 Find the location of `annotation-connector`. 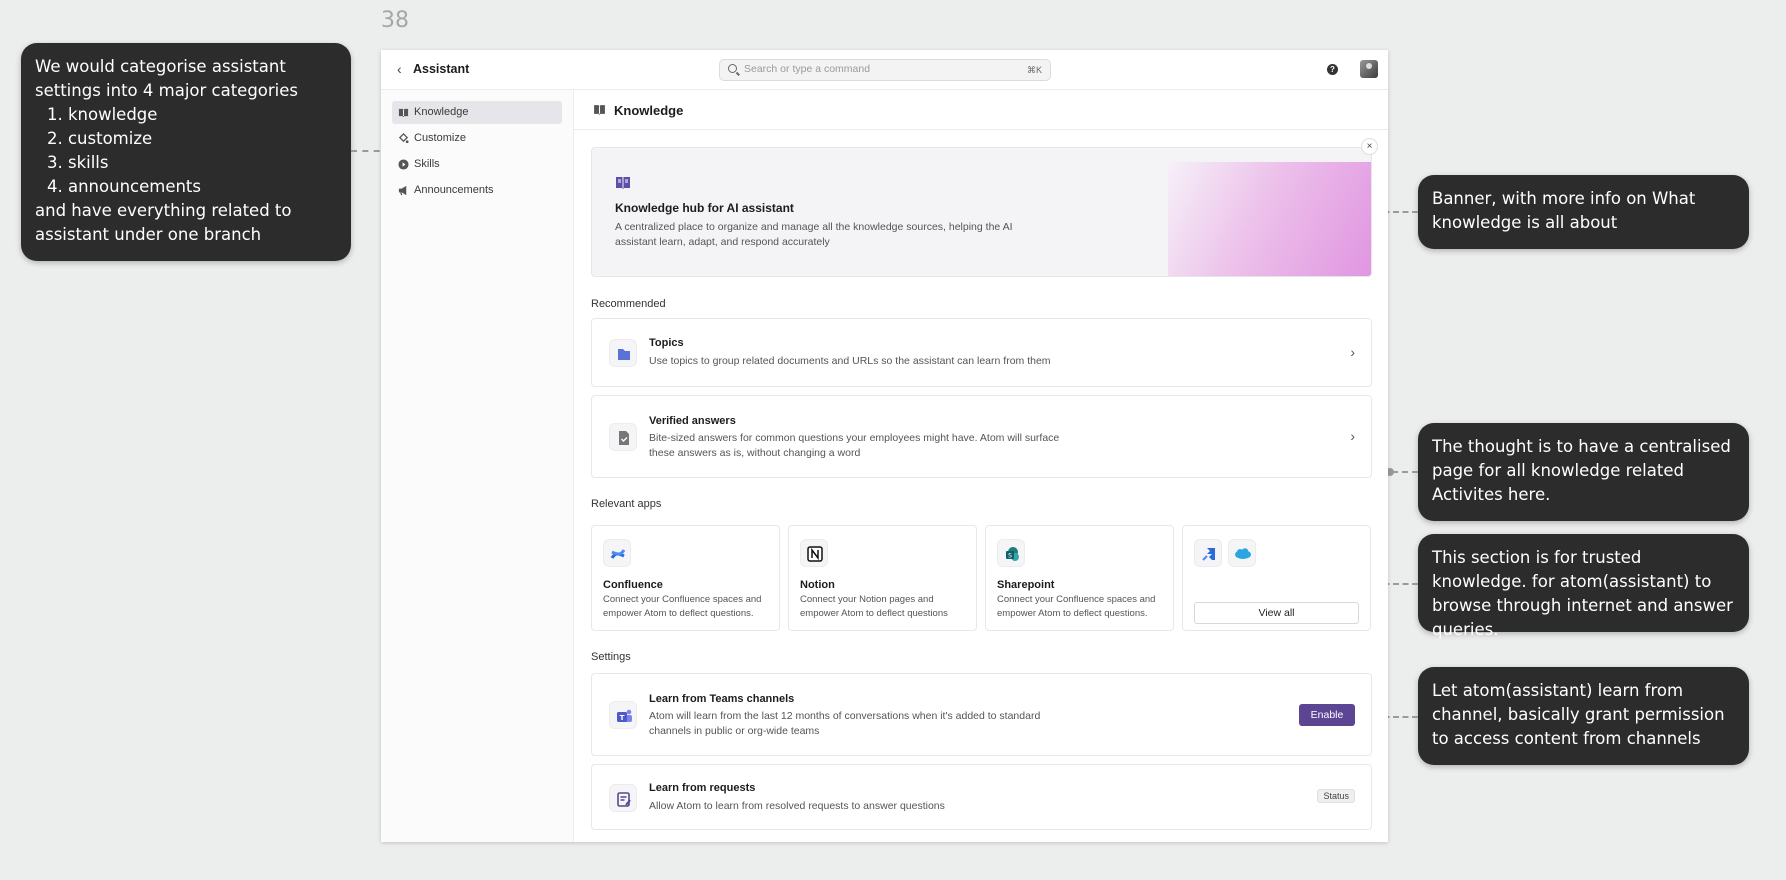

annotation-connector is located at coordinates (1405, 472).